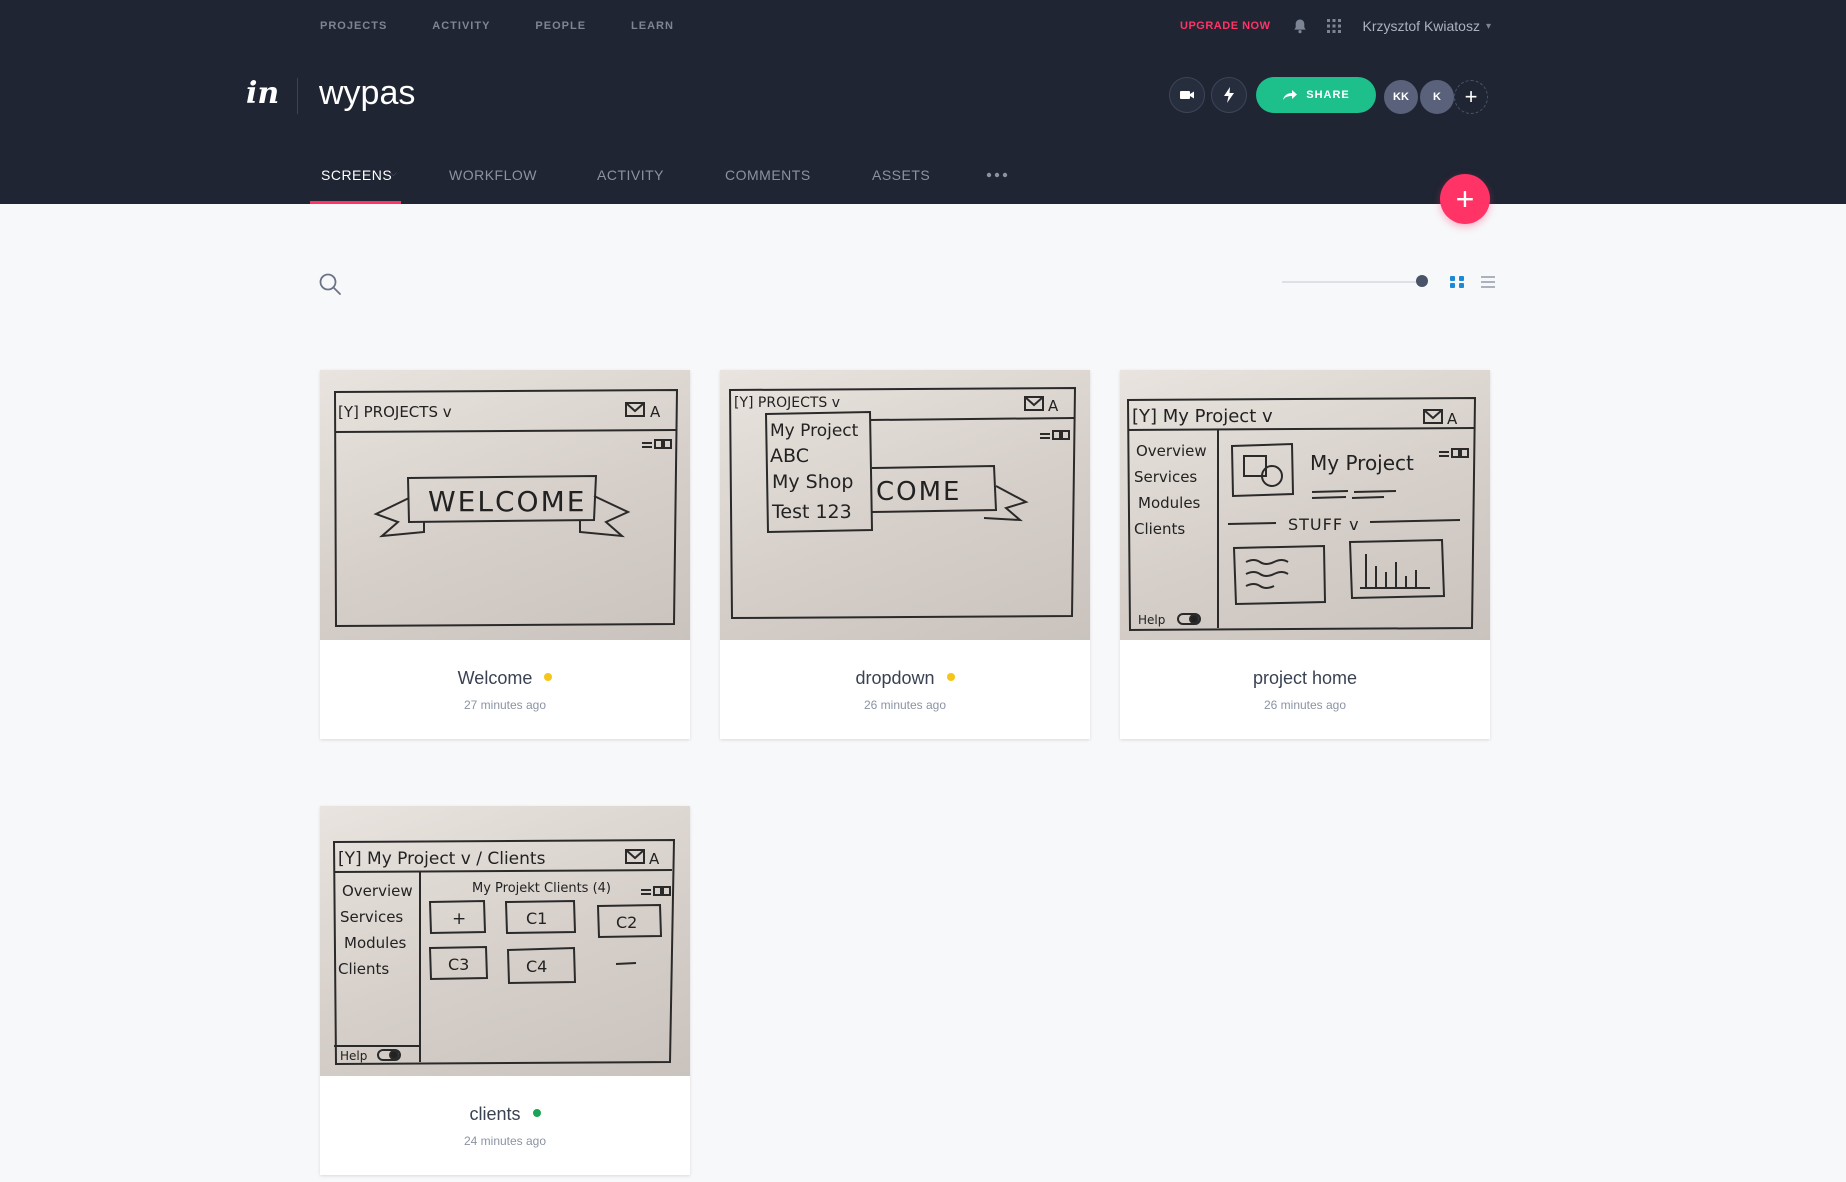 This screenshot has height=1182, width=1846. Describe the element at coordinates (1290, 95) in the screenshot. I see `share-arrow-icon` at that location.